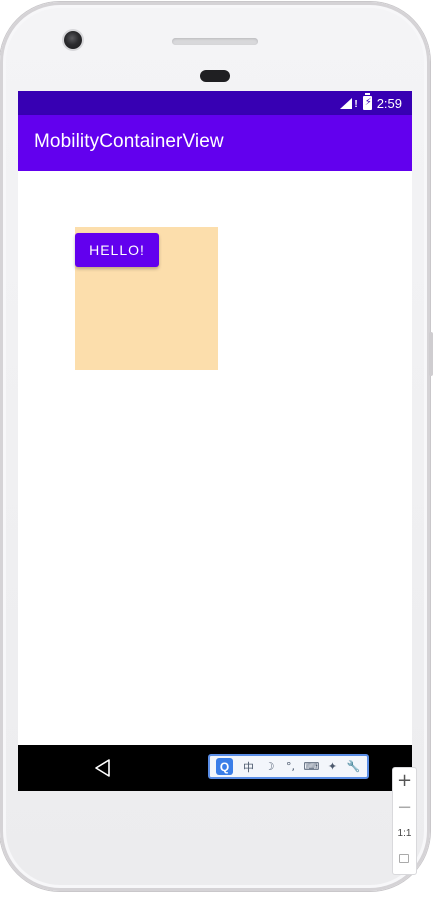 This screenshot has width=434, height=897. What do you see at coordinates (311, 766) in the screenshot?
I see `ime-keyboard-icon: ⌨` at bounding box center [311, 766].